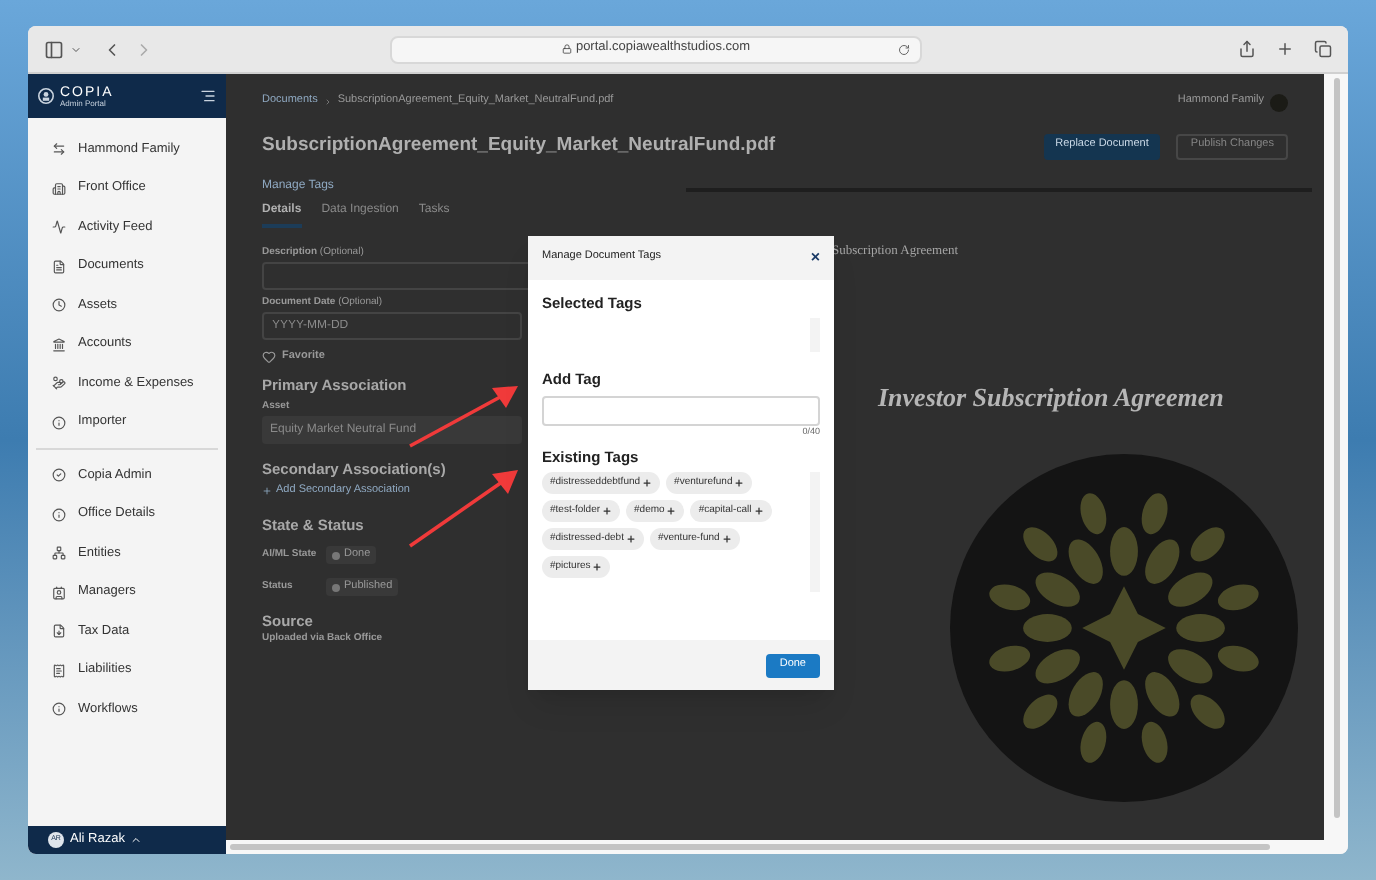 This screenshot has height=880, width=1376. I want to click on pulse-icon, so click(59, 227).